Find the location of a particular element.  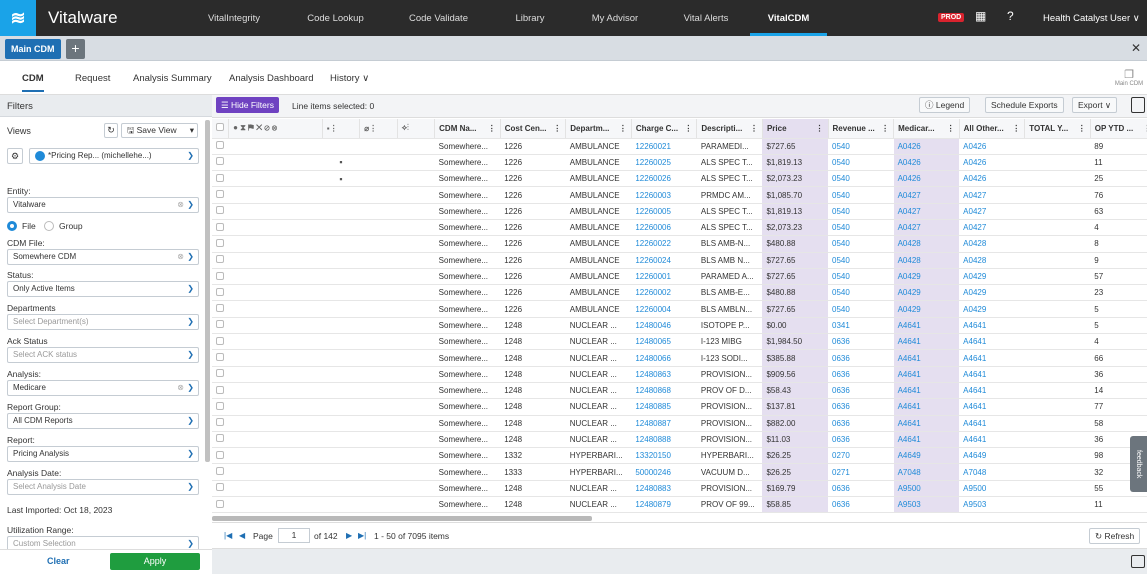

table-cell: A7048 is located at coordinates (992, 472).